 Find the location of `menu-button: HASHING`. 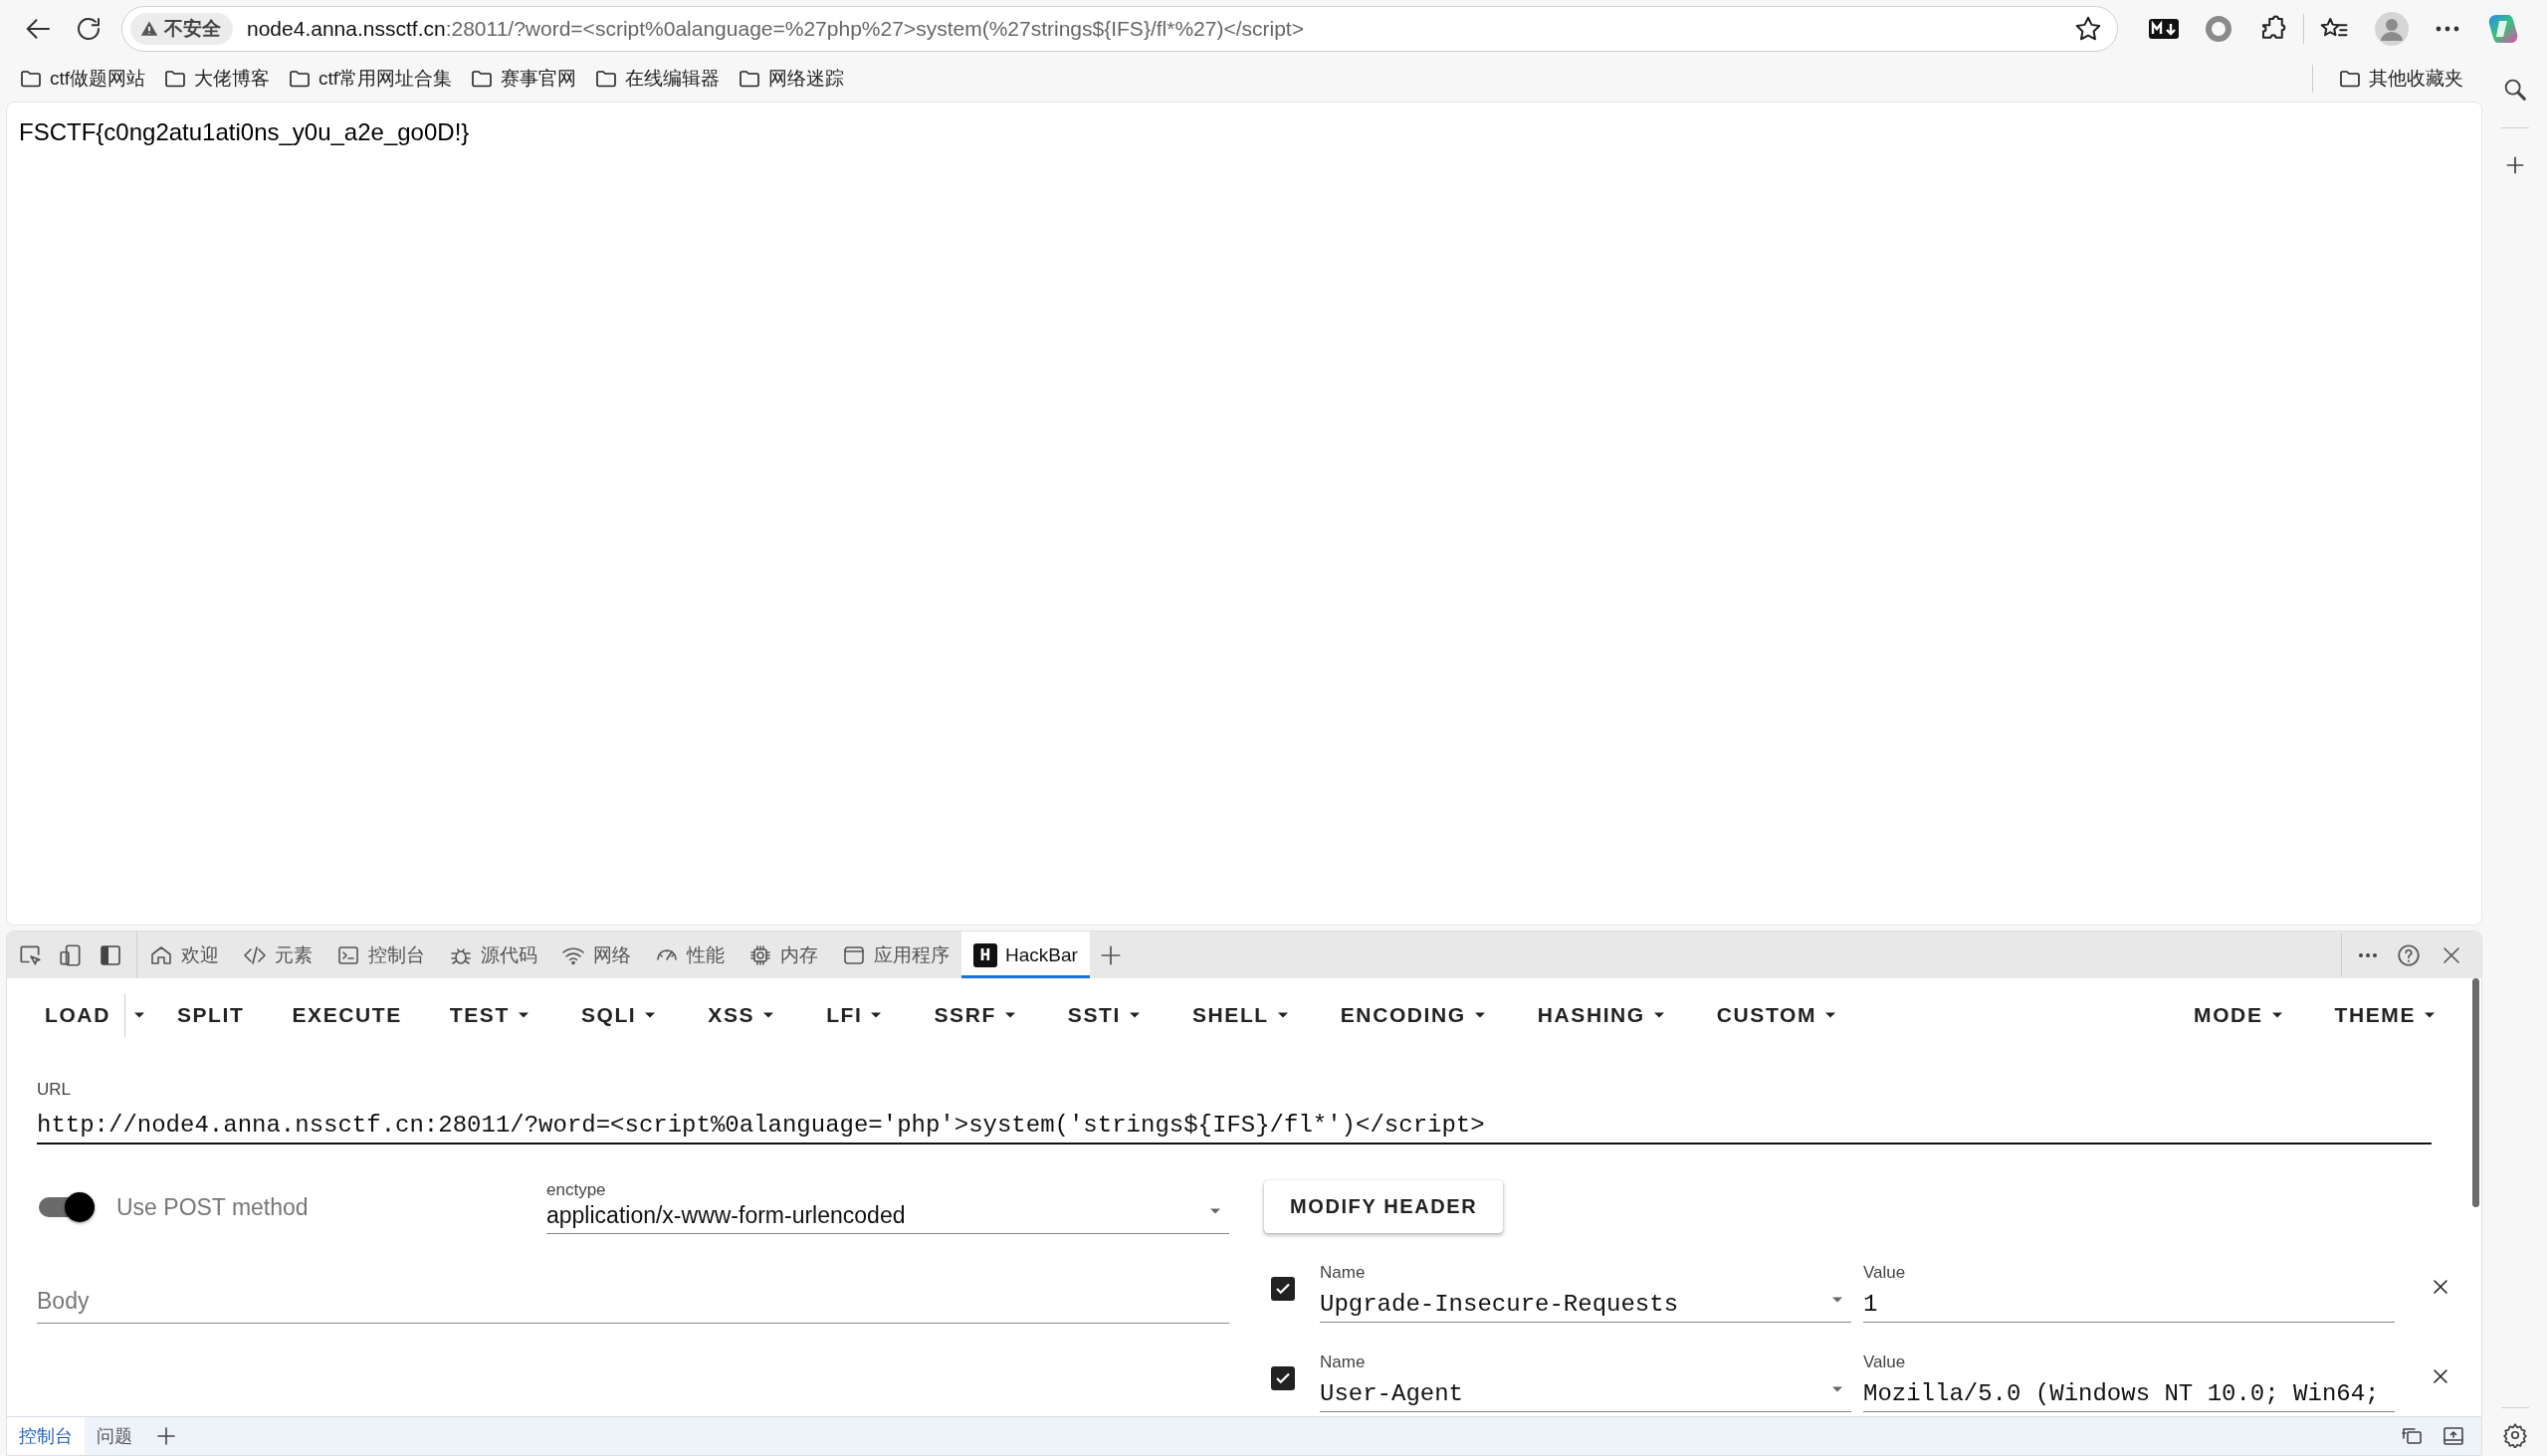

menu-button: HASHING is located at coordinates (1603, 1015).